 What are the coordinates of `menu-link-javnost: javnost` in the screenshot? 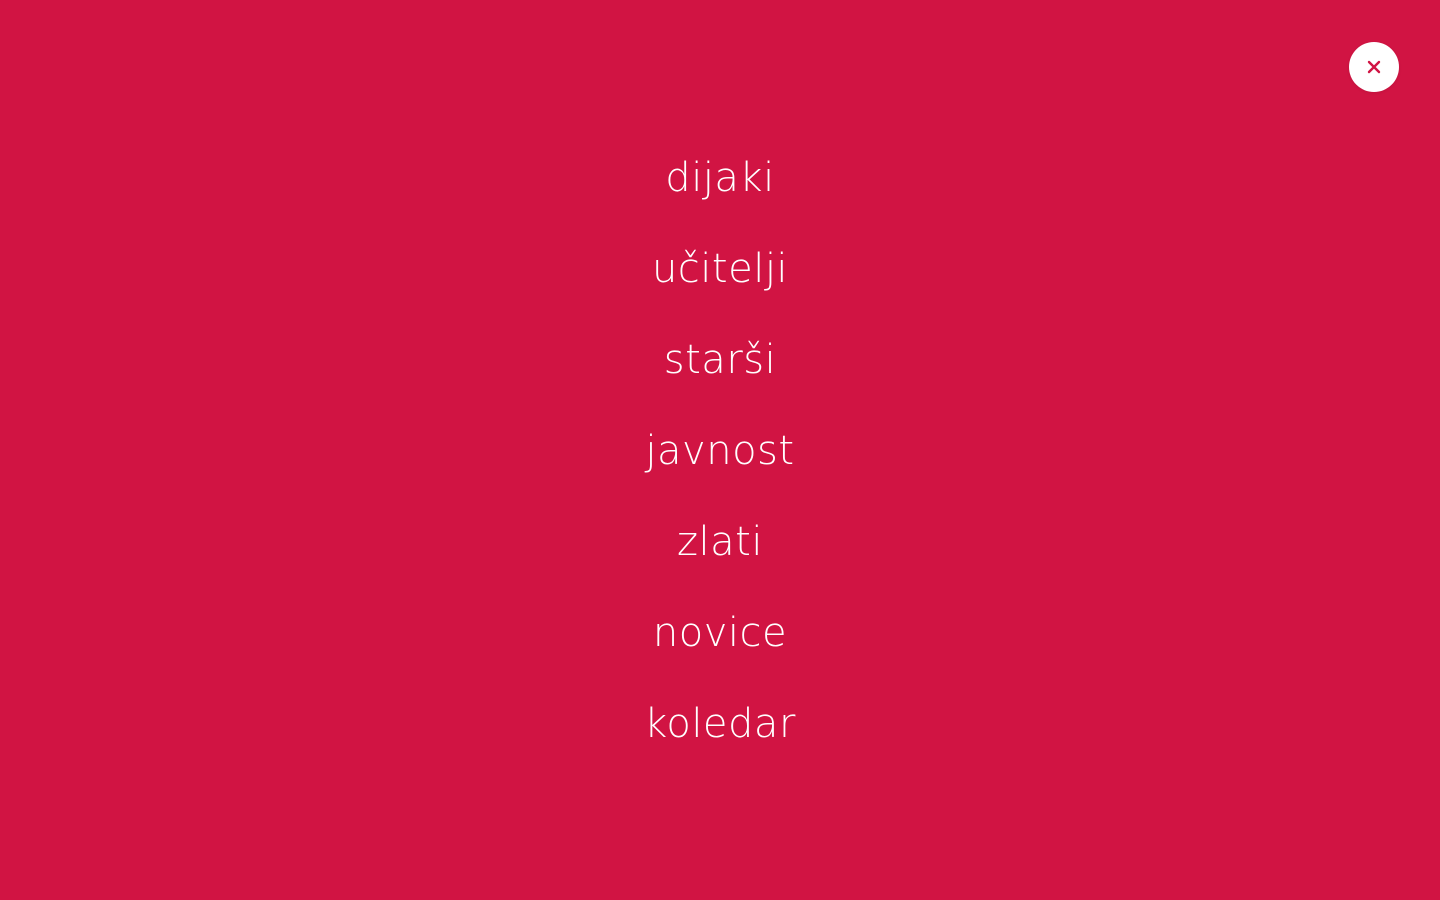 It's located at (719, 451).